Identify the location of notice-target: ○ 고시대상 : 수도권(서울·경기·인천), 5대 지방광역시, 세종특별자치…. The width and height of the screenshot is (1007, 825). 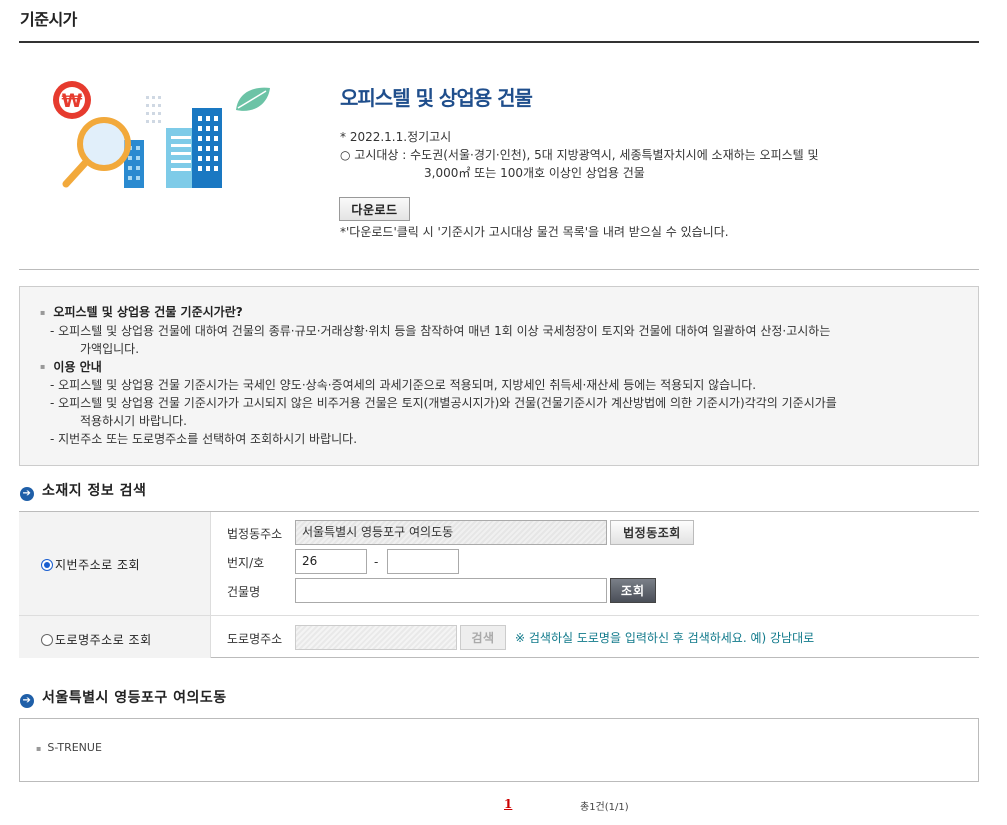
(620, 164).